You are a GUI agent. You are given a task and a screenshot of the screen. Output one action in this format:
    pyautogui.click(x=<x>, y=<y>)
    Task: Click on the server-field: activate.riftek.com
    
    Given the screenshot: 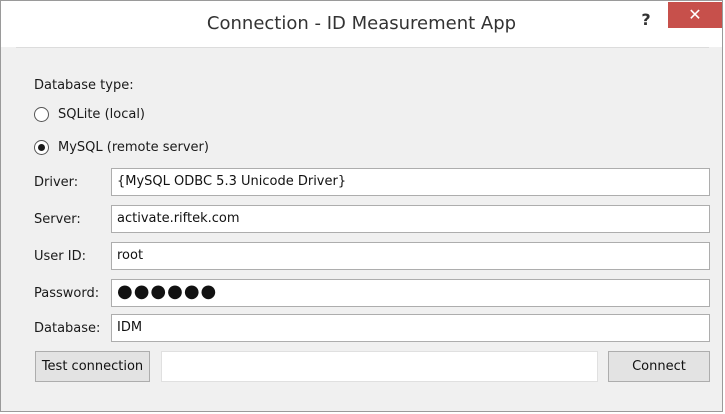 What is the action you would take?
    pyautogui.click(x=410, y=219)
    